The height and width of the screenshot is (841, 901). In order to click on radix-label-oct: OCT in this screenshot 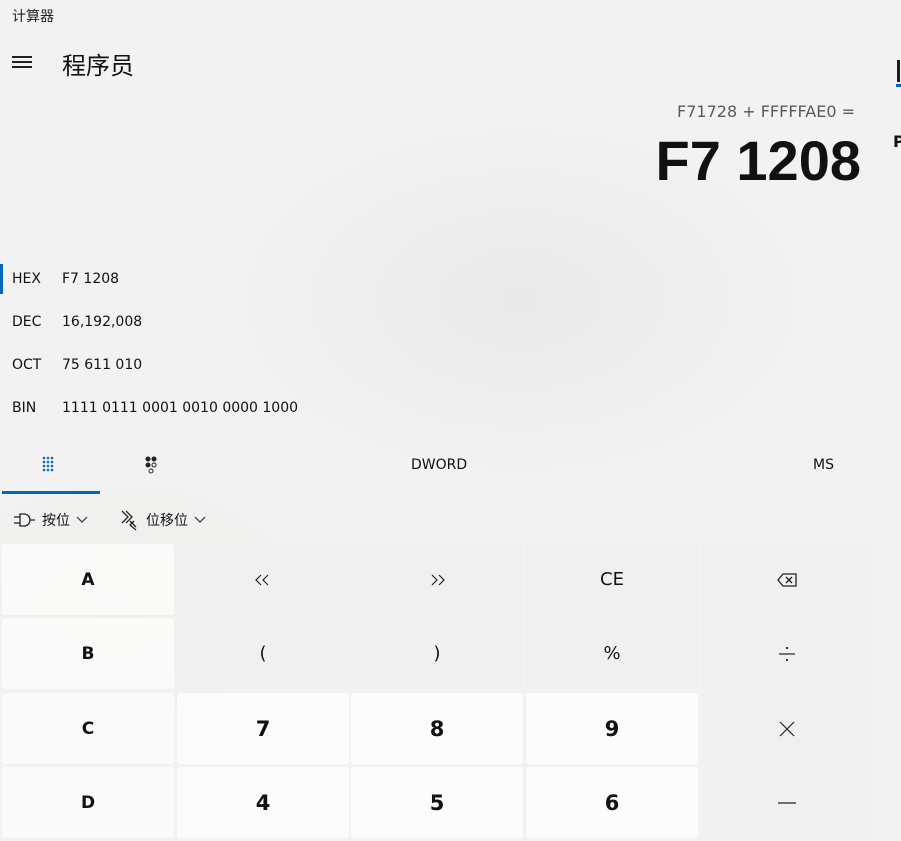, I will do `click(27, 365)`.